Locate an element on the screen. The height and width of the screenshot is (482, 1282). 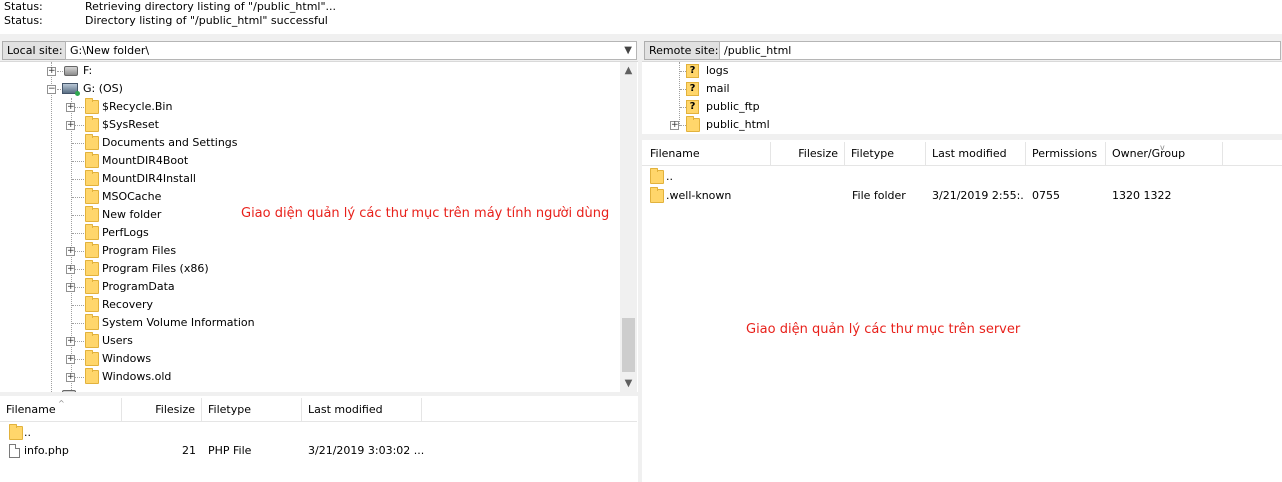
remote-directory-tree: ? logs? mail ? public_ftp + public_html is located at coordinates (962, 98).